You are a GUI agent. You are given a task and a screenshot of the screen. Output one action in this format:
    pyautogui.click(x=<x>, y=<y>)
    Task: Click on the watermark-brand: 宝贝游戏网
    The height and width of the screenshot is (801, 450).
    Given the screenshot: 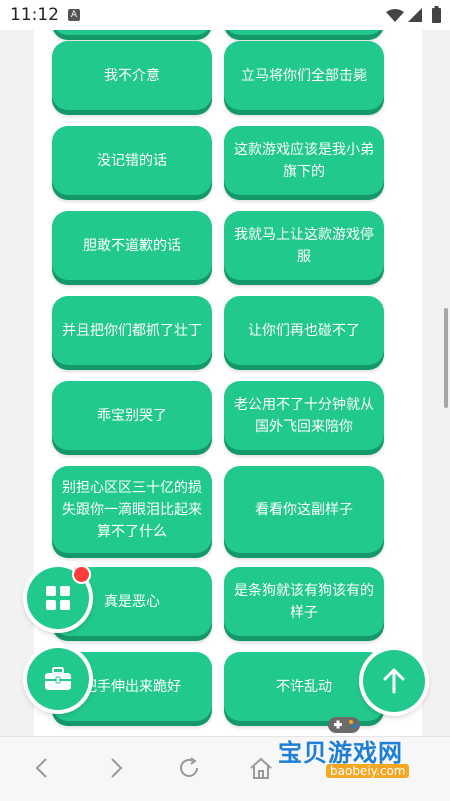 What is the action you would take?
    pyautogui.click(x=340, y=753)
    